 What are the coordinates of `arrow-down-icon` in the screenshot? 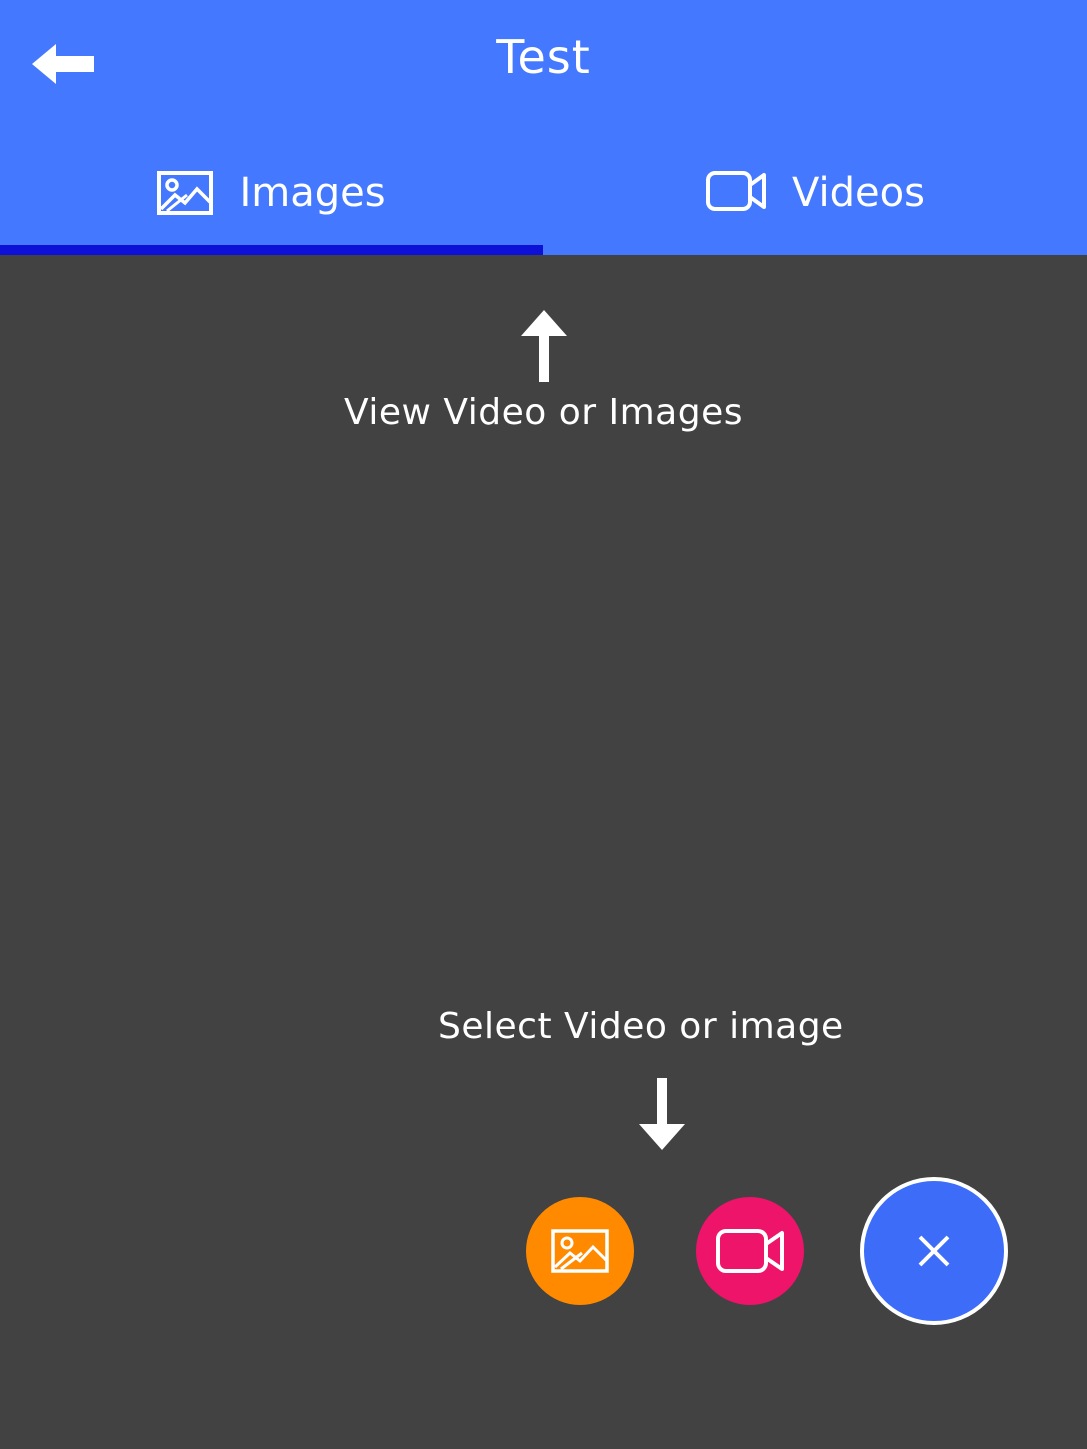 It's located at (662, 1116).